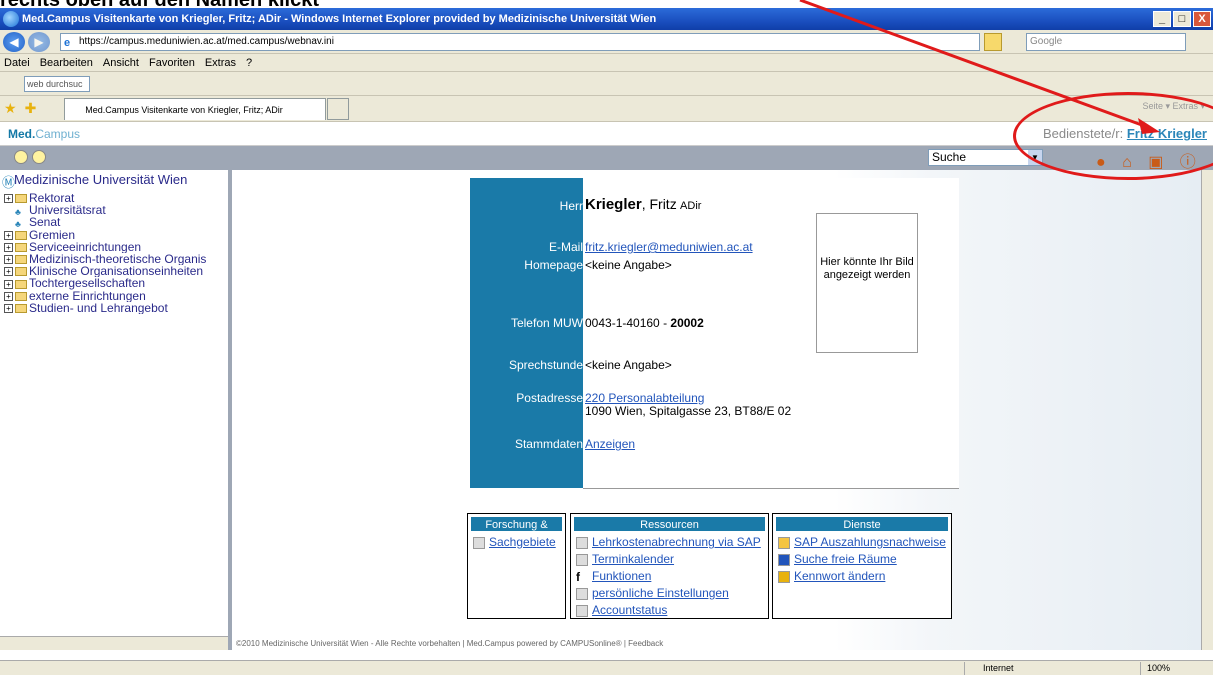 The image size is (1213, 675). I want to click on link-freie-raeume: Suche freie Räume, so click(862, 559).